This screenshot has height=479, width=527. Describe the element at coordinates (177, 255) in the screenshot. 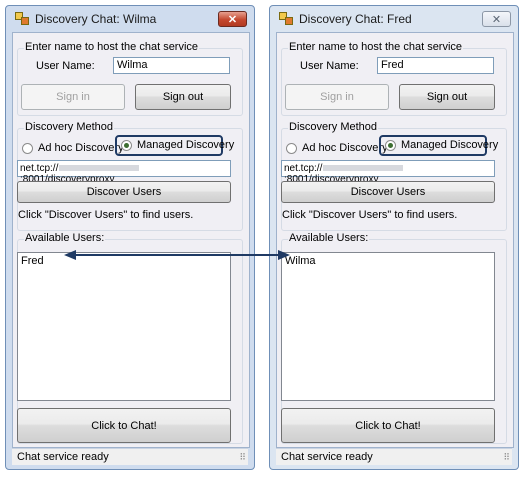

I see `double-arrow-icon` at that location.